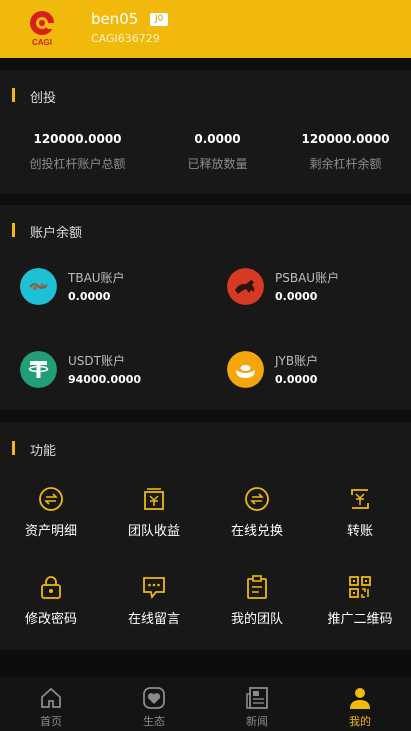  What do you see at coordinates (38, 369) in the screenshot?
I see `tether-icon` at bounding box center [38, 369].